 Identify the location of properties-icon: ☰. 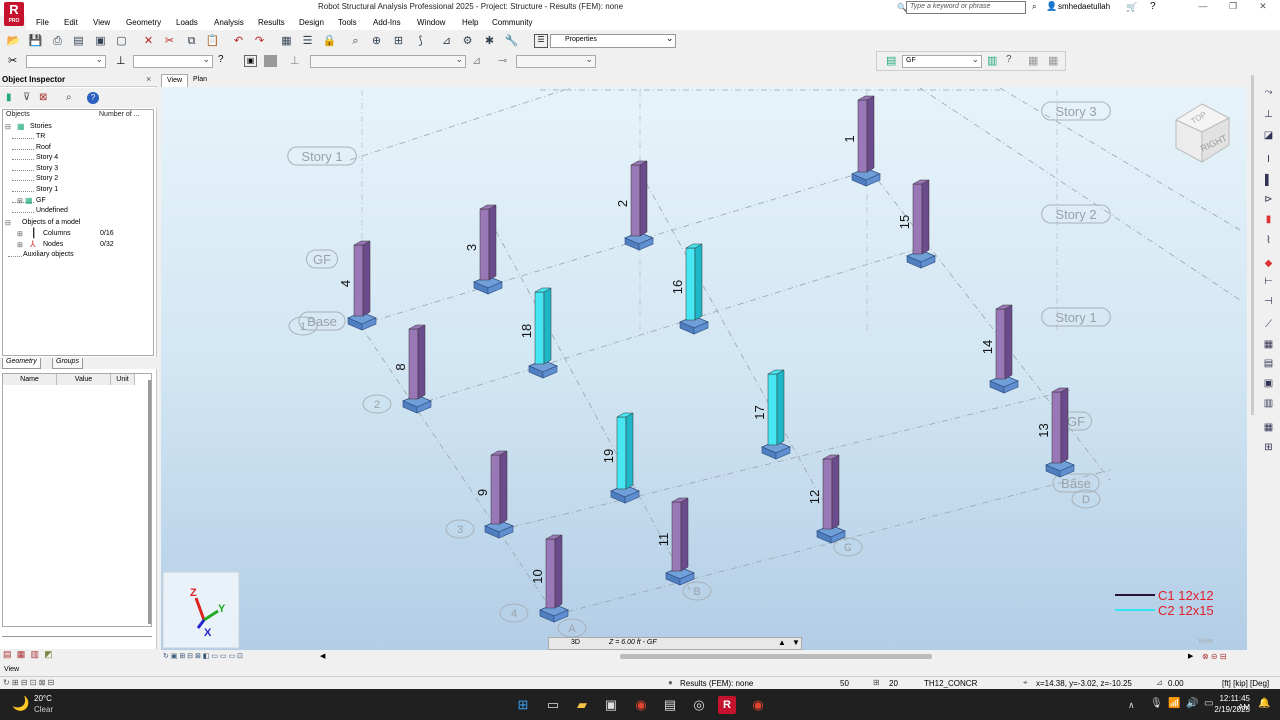
(541, 41).